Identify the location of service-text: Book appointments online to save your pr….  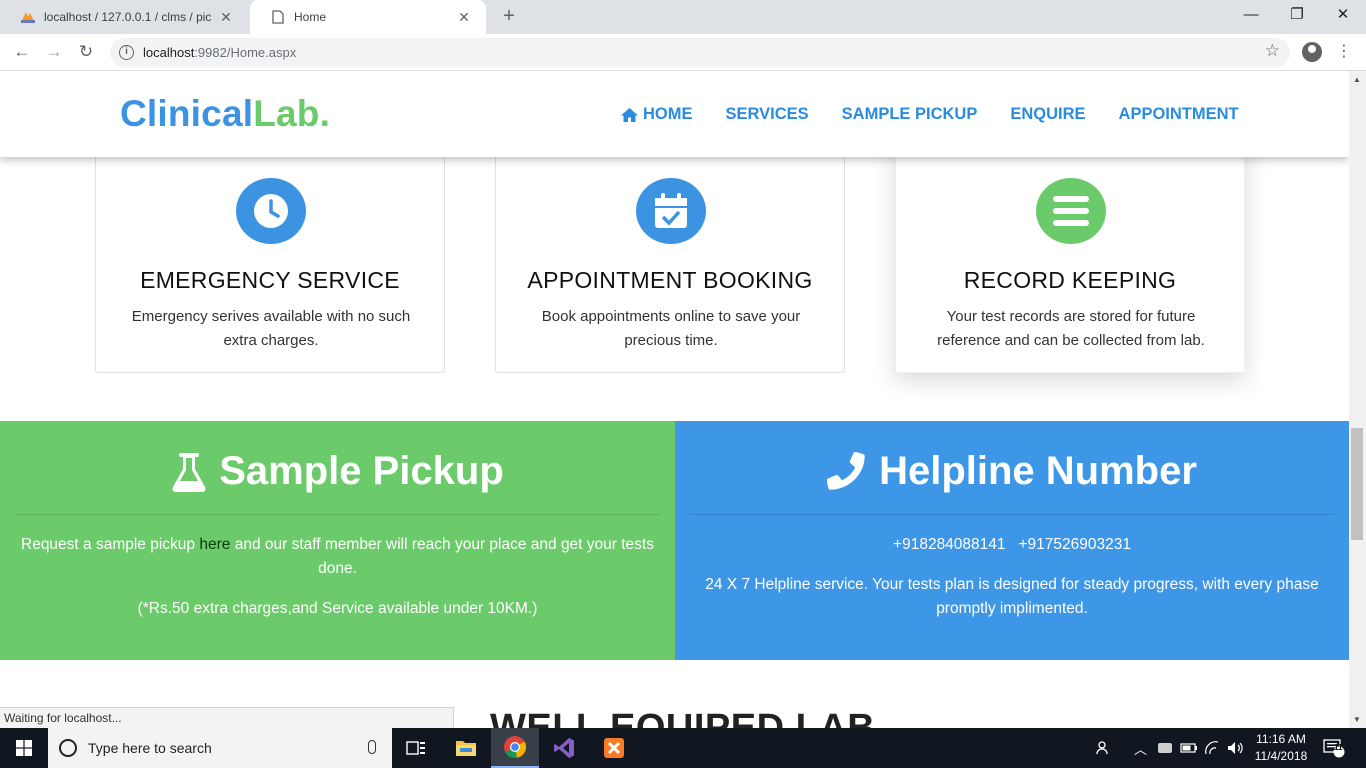
(671, 328).